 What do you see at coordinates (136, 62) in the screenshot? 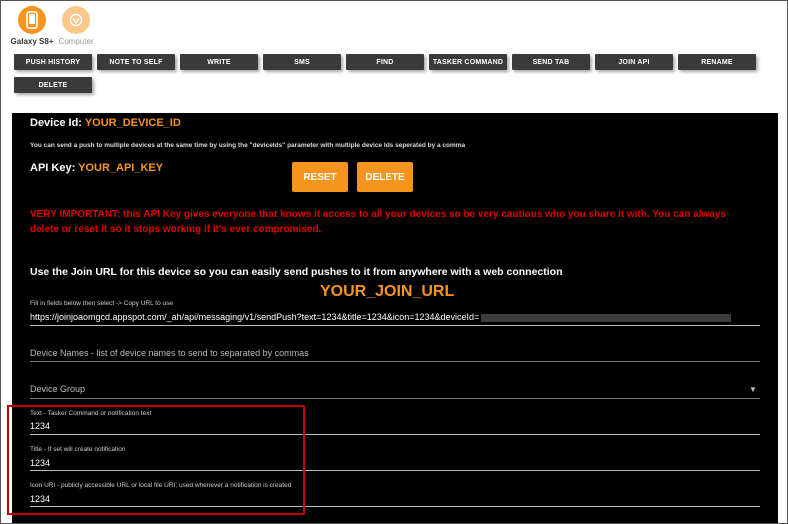
I see `note-to-self-button: NOTE TO SELF` at bounding box center [136, 62].